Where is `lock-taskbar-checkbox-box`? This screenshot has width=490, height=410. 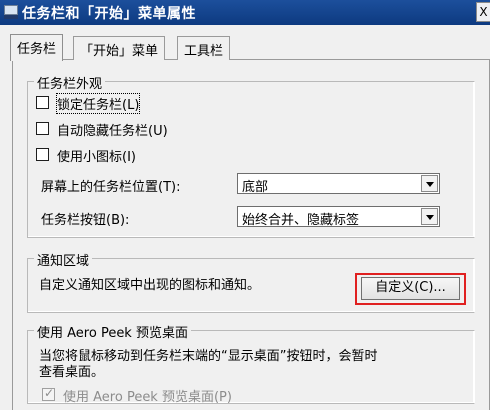
lock-taskbar-checkbox-box is located at coordinates (42, 102).